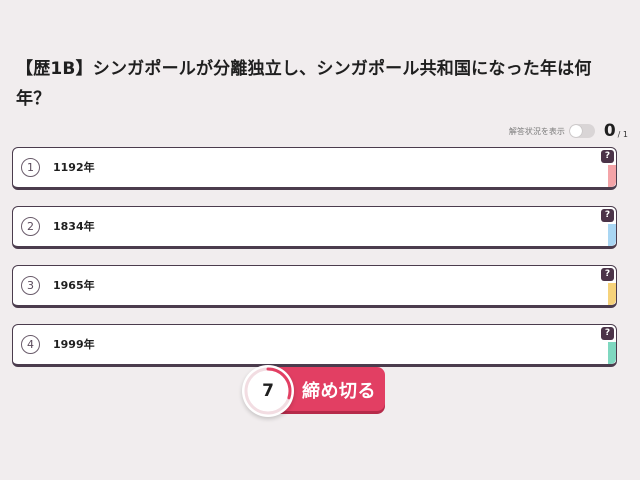 Image resolution: width=640 pixels, height=480 pixels. I want to click on total-count: / 1, so click(622, 134).